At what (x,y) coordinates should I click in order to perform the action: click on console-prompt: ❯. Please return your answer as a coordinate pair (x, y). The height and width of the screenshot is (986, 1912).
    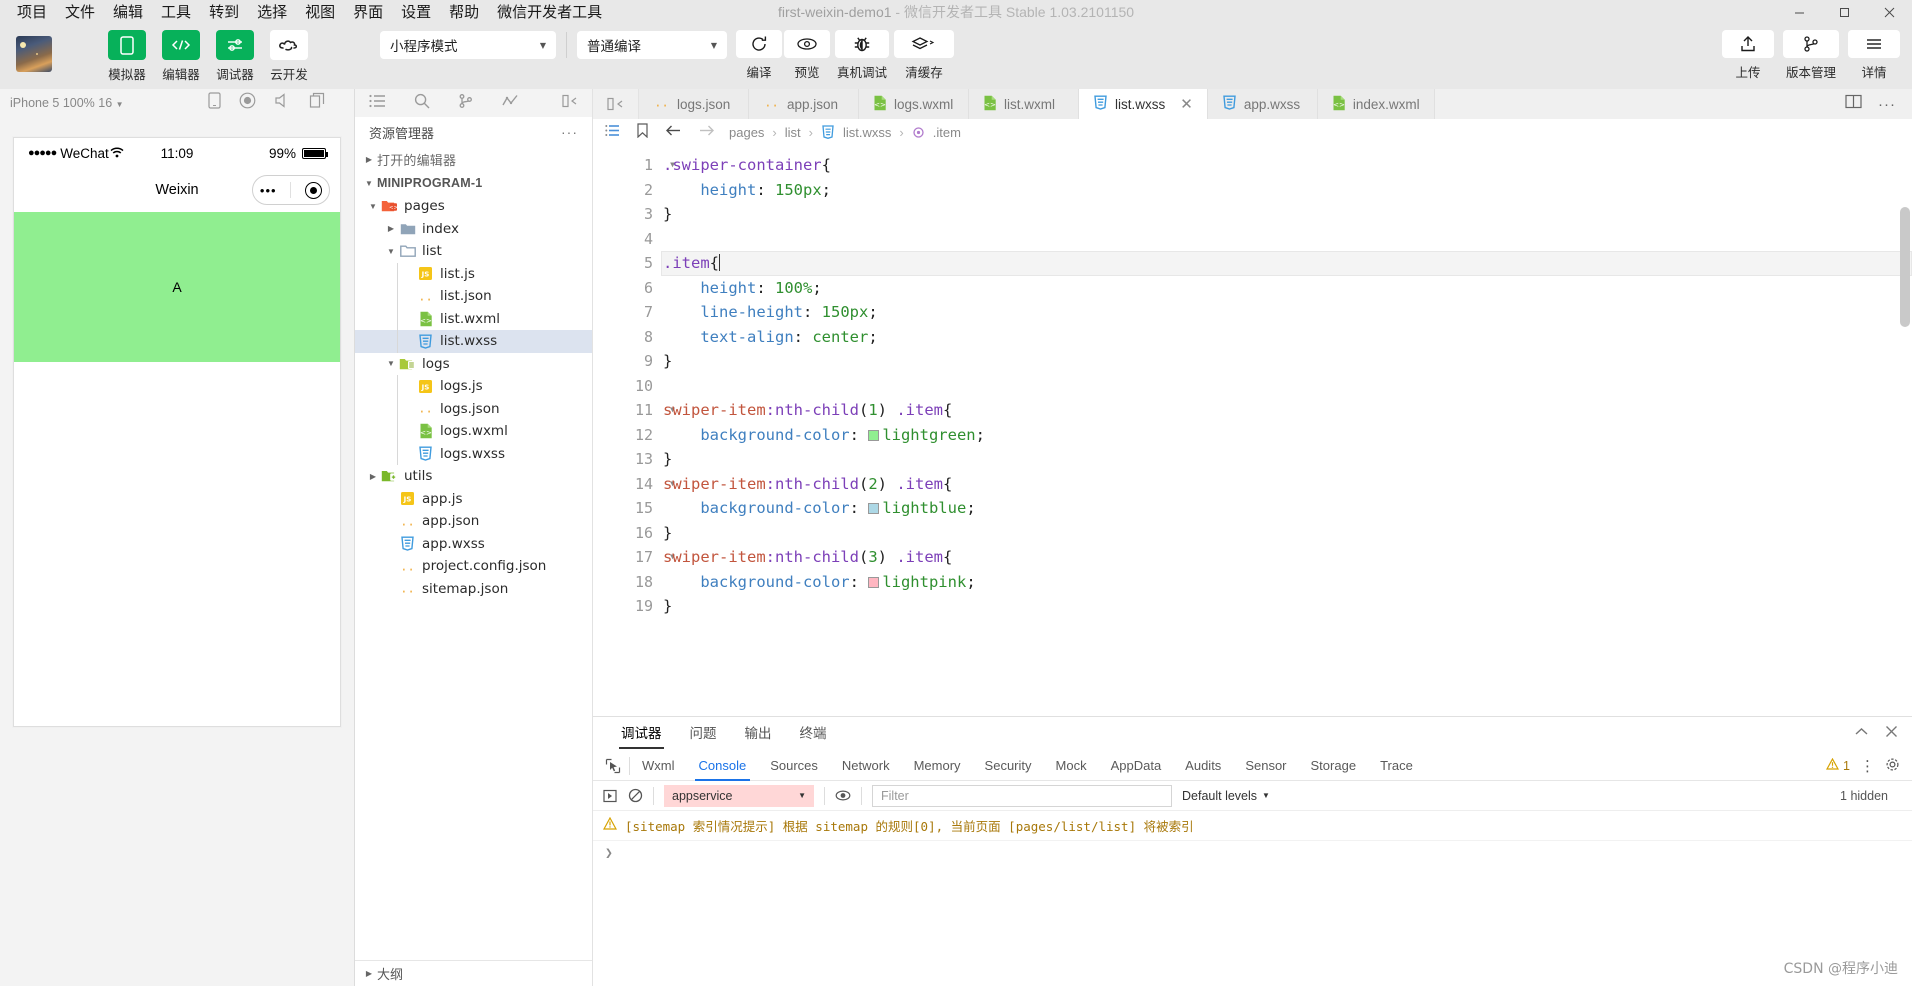
    Looking at the image, I should click on (1252, 853).